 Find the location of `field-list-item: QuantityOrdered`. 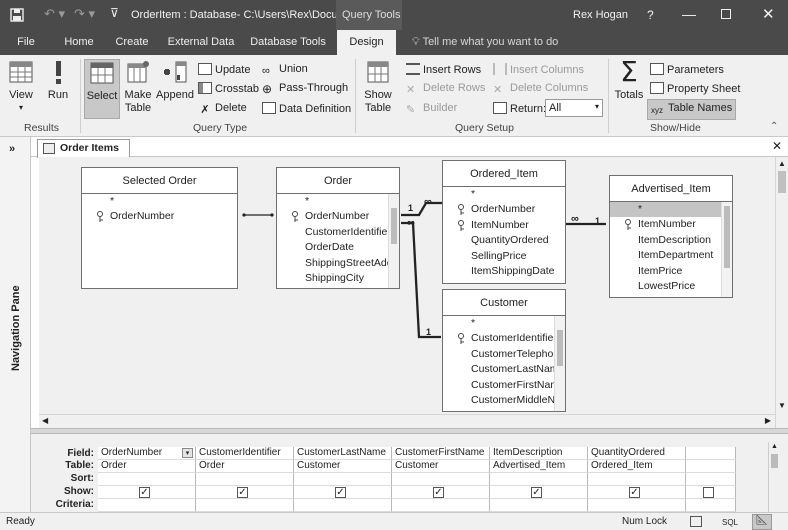

field-list-item: QuantityOrdered is located at coordinates (504, 240).